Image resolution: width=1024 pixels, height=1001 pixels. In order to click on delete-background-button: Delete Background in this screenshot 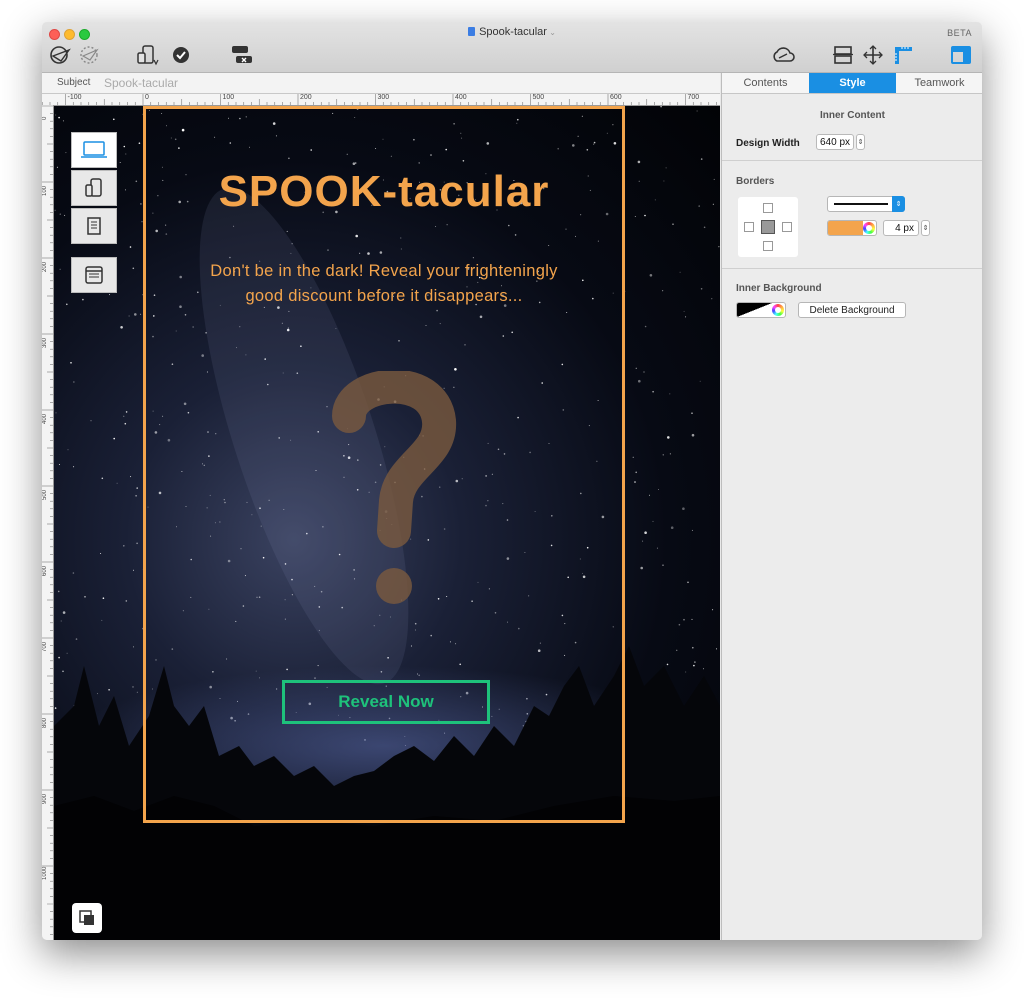, I will do `click(852, 310)`.